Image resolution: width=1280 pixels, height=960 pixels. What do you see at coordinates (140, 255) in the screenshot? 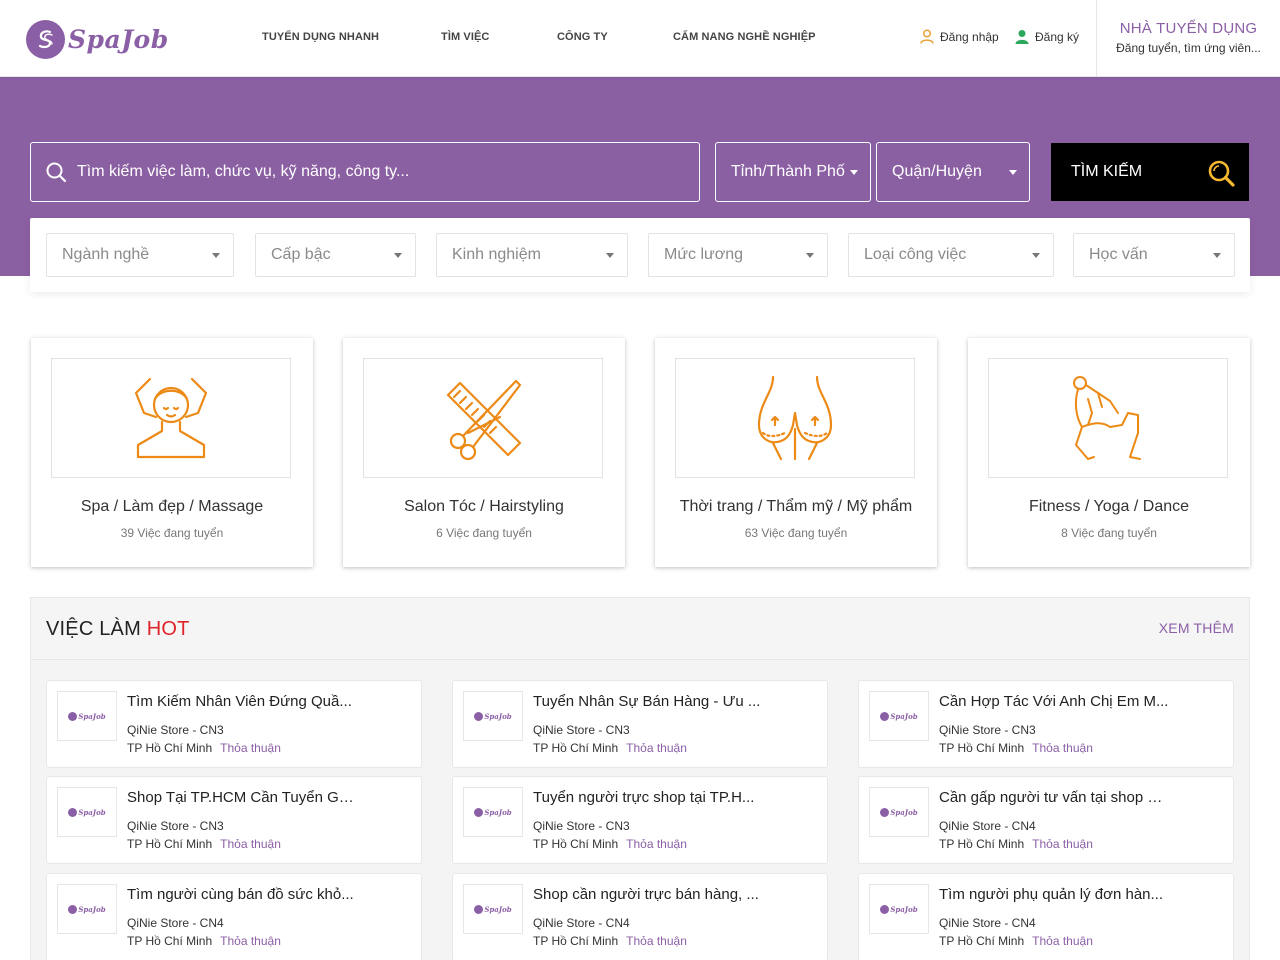
I see `industry-filter: Ngành nghề` at bounding box center [140, 255].